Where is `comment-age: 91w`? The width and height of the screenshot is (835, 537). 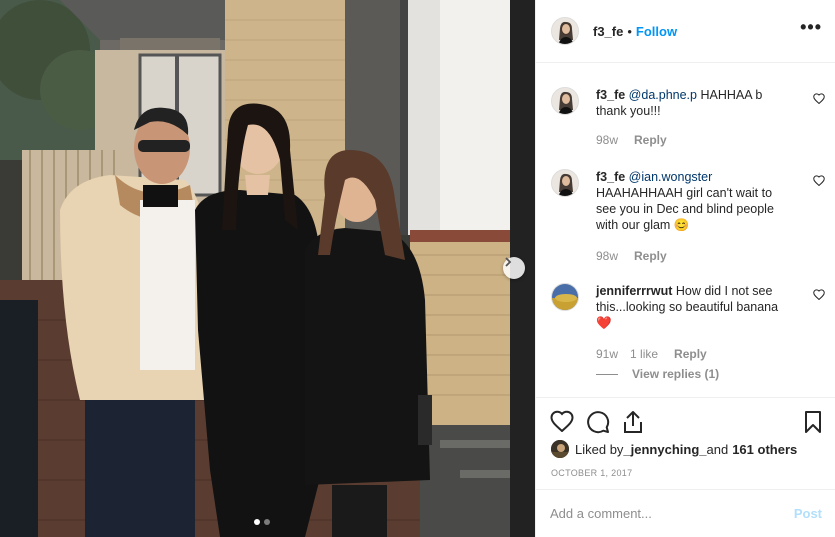
comment-age: 91w is located at coordinates (607, 354).